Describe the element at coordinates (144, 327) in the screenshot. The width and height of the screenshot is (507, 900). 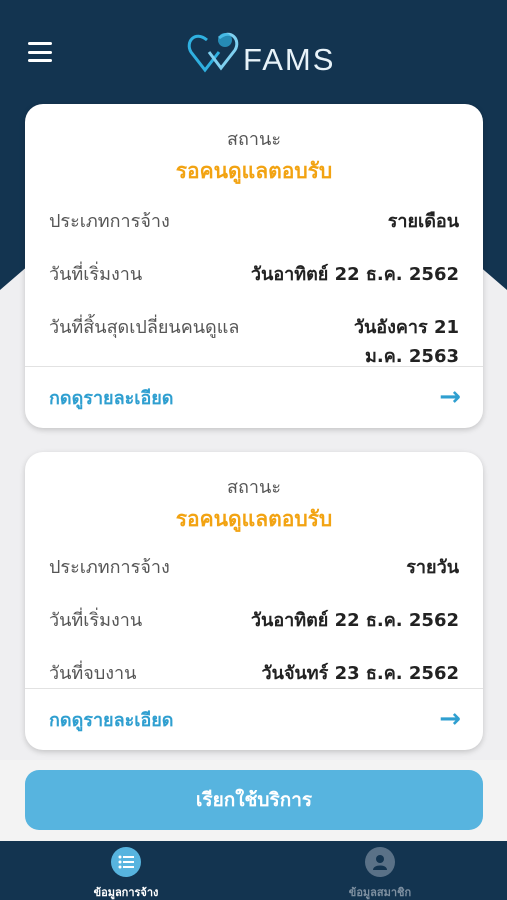
I see `row-label: วันที่สิ้นสุดเปลี่ยนคนดูแล` at that location.